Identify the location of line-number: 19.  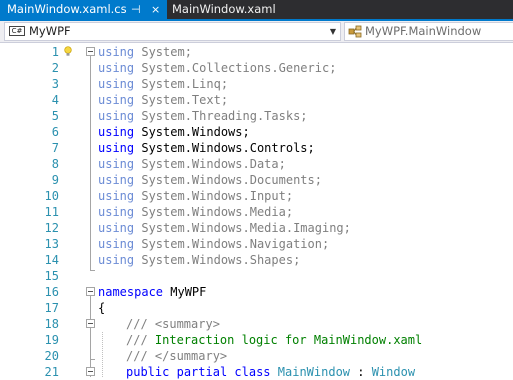
(51, 340).